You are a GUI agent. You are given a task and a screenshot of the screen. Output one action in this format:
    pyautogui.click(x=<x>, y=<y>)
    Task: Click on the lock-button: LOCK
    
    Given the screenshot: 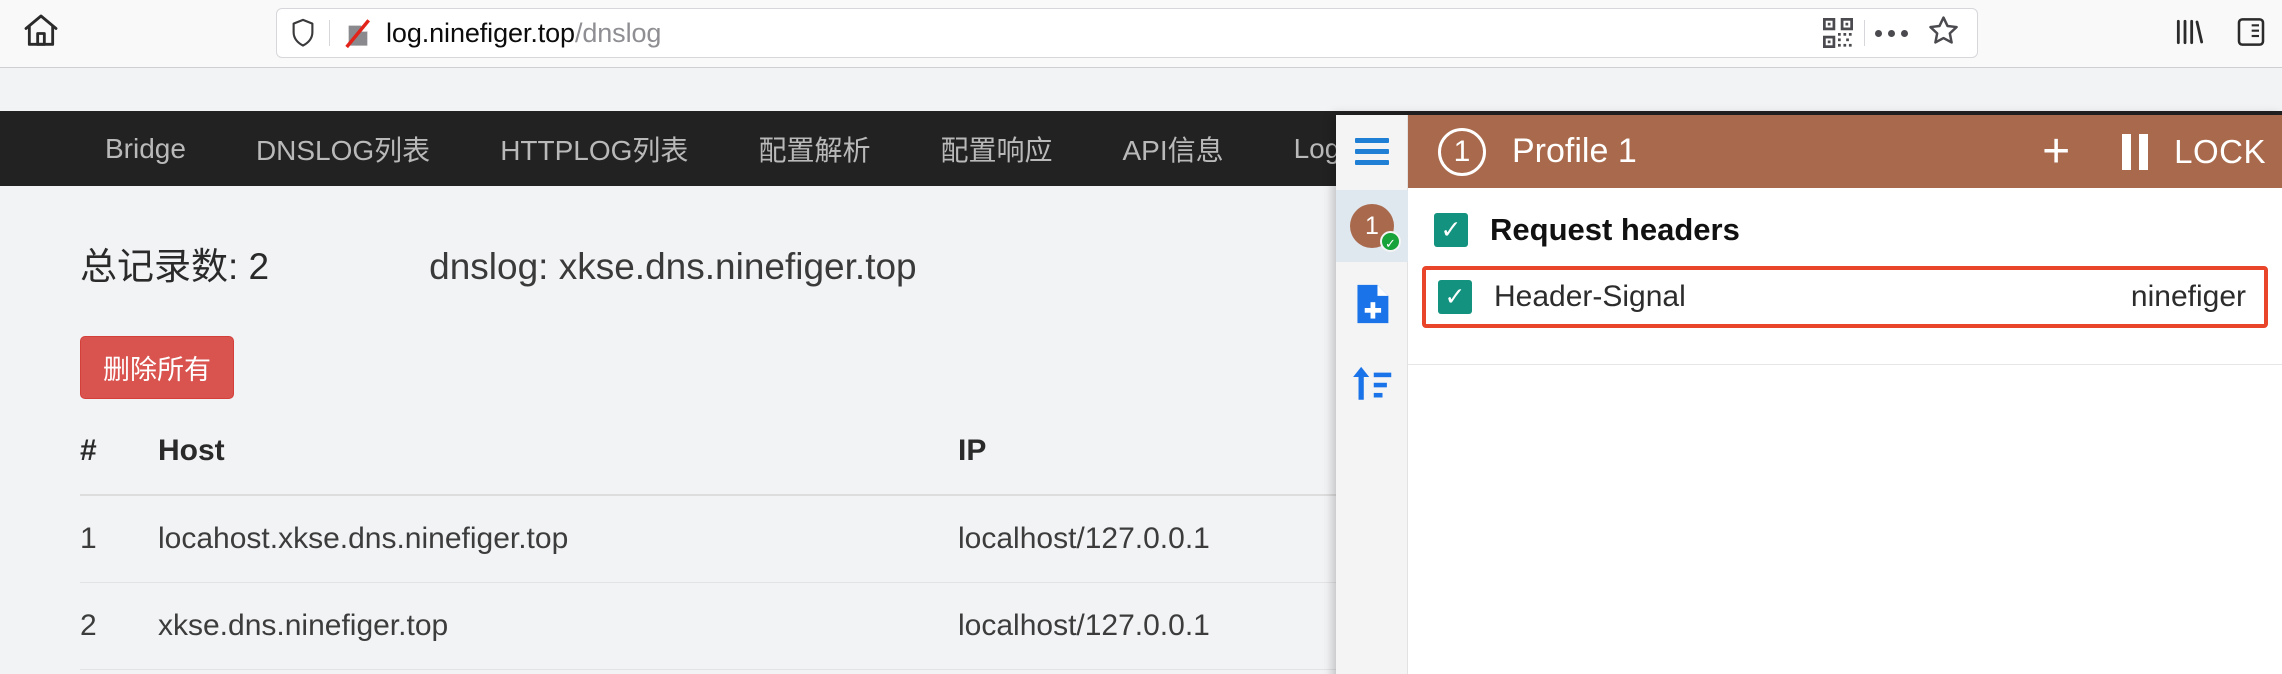 What is the action you would take?
    pyautogui.click(x=2228, y=152)
    